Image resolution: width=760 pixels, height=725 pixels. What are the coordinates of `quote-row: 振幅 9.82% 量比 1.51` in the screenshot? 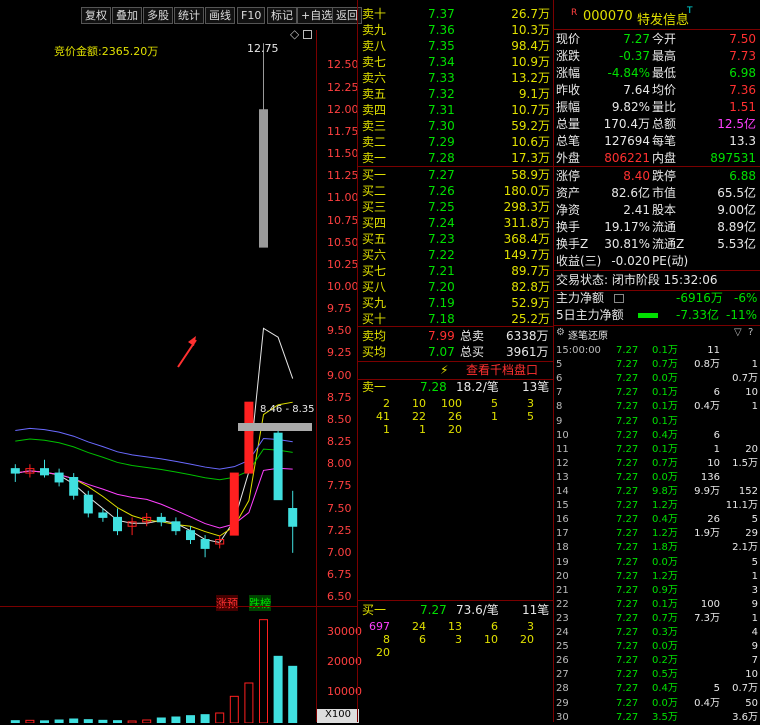 It's located at (657, 107).